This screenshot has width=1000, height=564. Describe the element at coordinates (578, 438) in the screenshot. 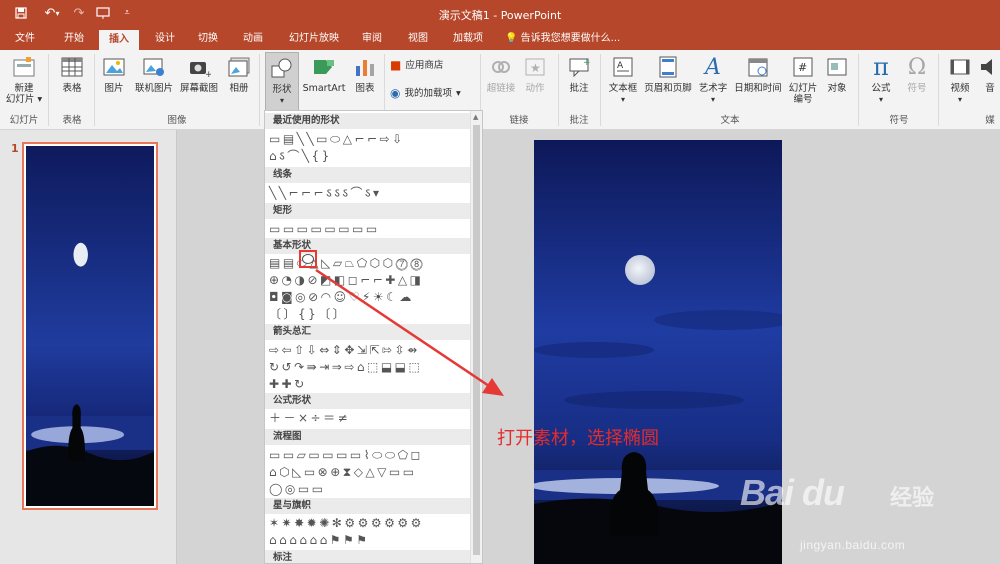

I see `annotation-text: 打开素材，选择椭圆` at that location.